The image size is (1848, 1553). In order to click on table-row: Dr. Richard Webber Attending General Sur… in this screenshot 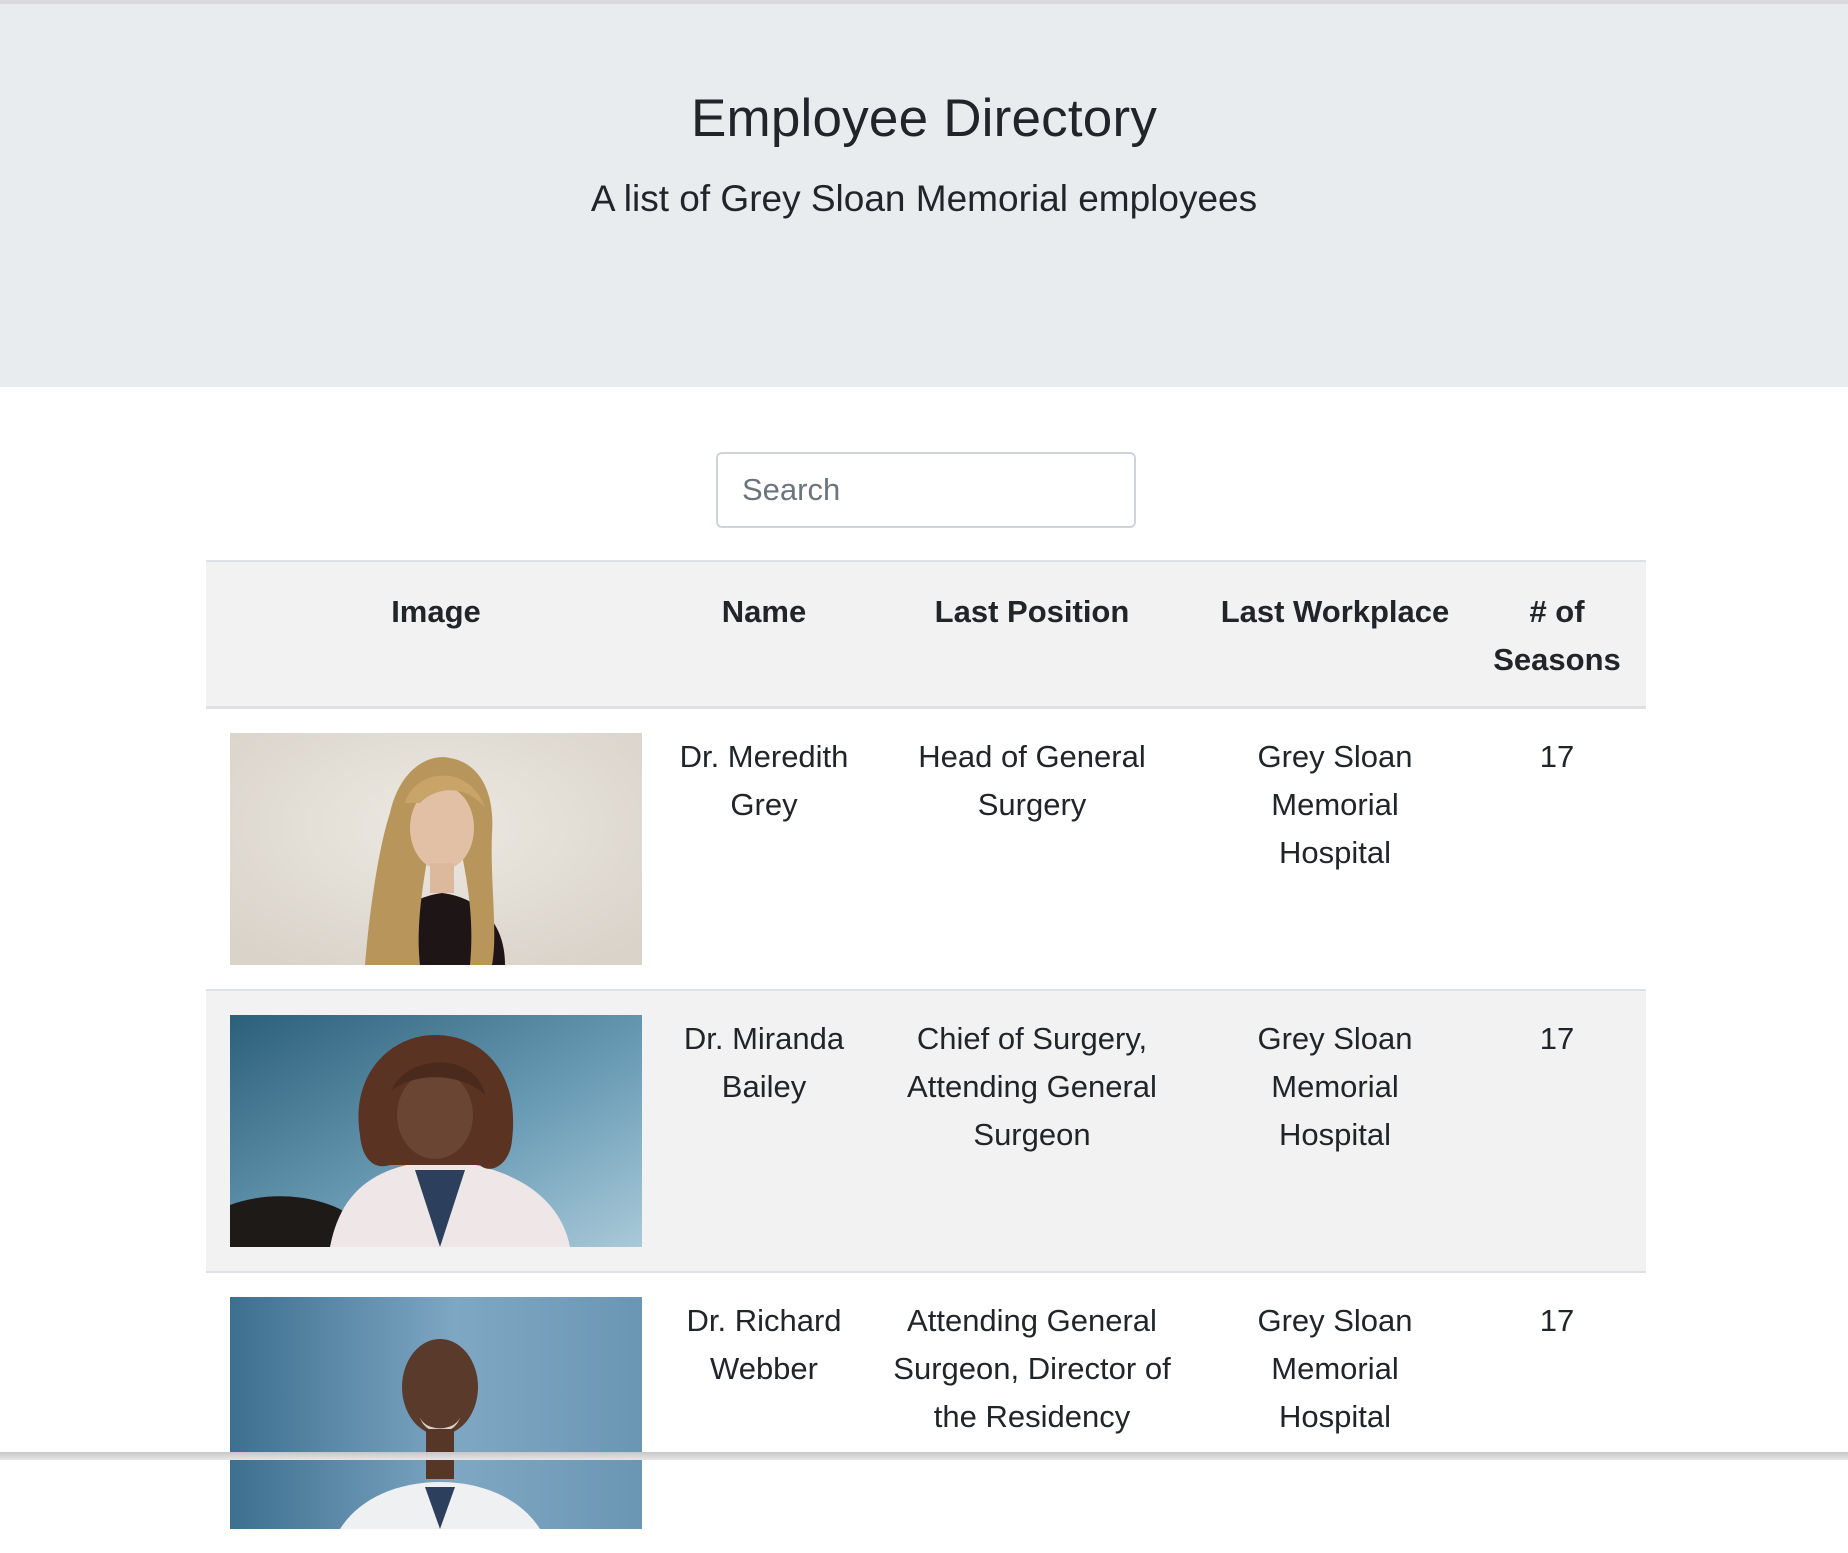, I will do `click(926, 1412)`.